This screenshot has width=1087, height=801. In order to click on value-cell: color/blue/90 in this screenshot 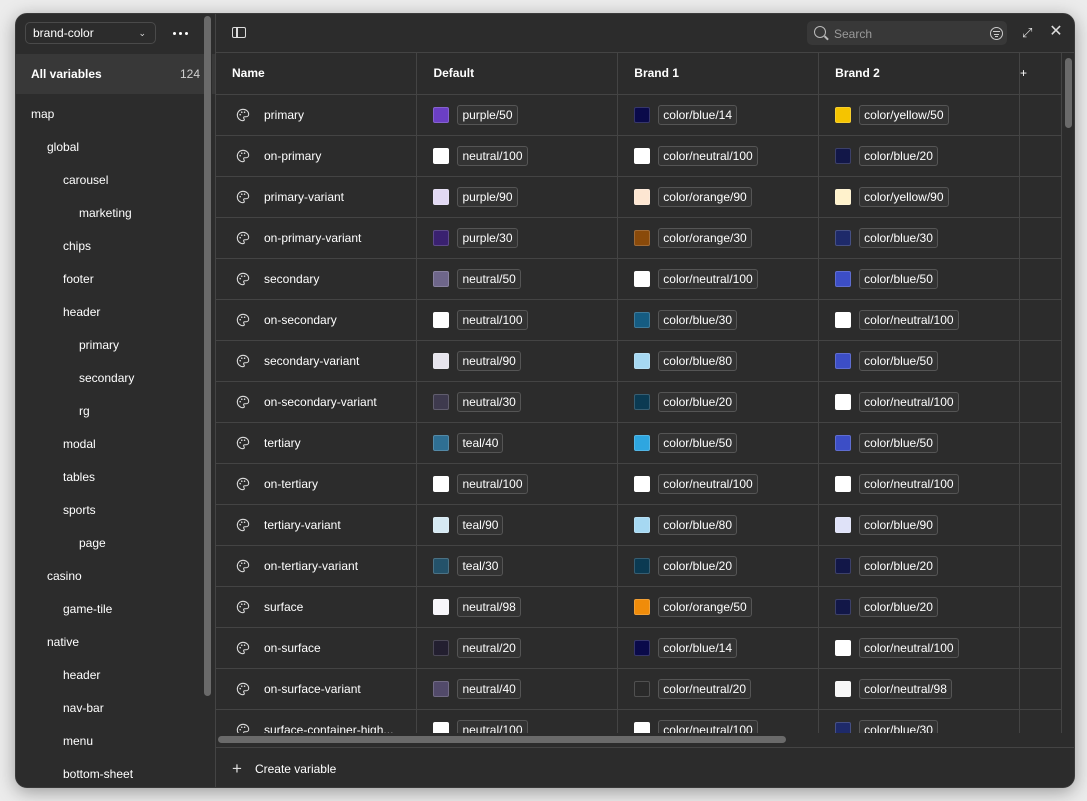, I will do `click(919, 525)`.